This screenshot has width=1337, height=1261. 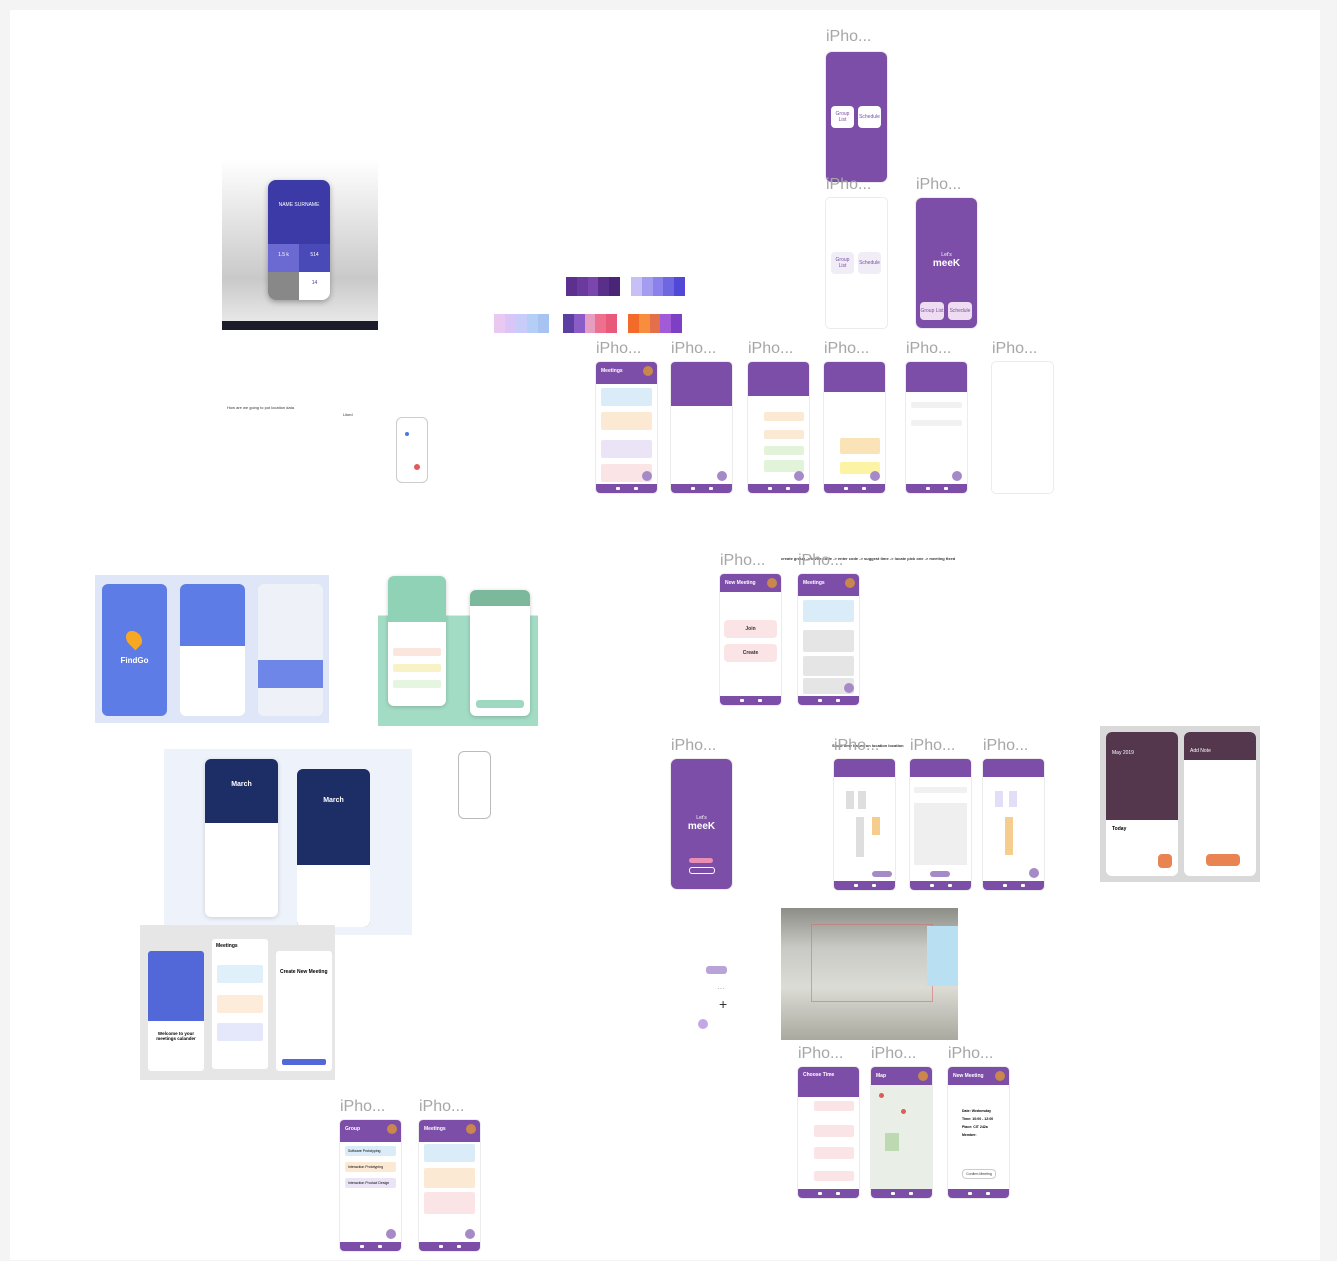 I want to click on plus-icon: +, so click(x=723, y=1004).